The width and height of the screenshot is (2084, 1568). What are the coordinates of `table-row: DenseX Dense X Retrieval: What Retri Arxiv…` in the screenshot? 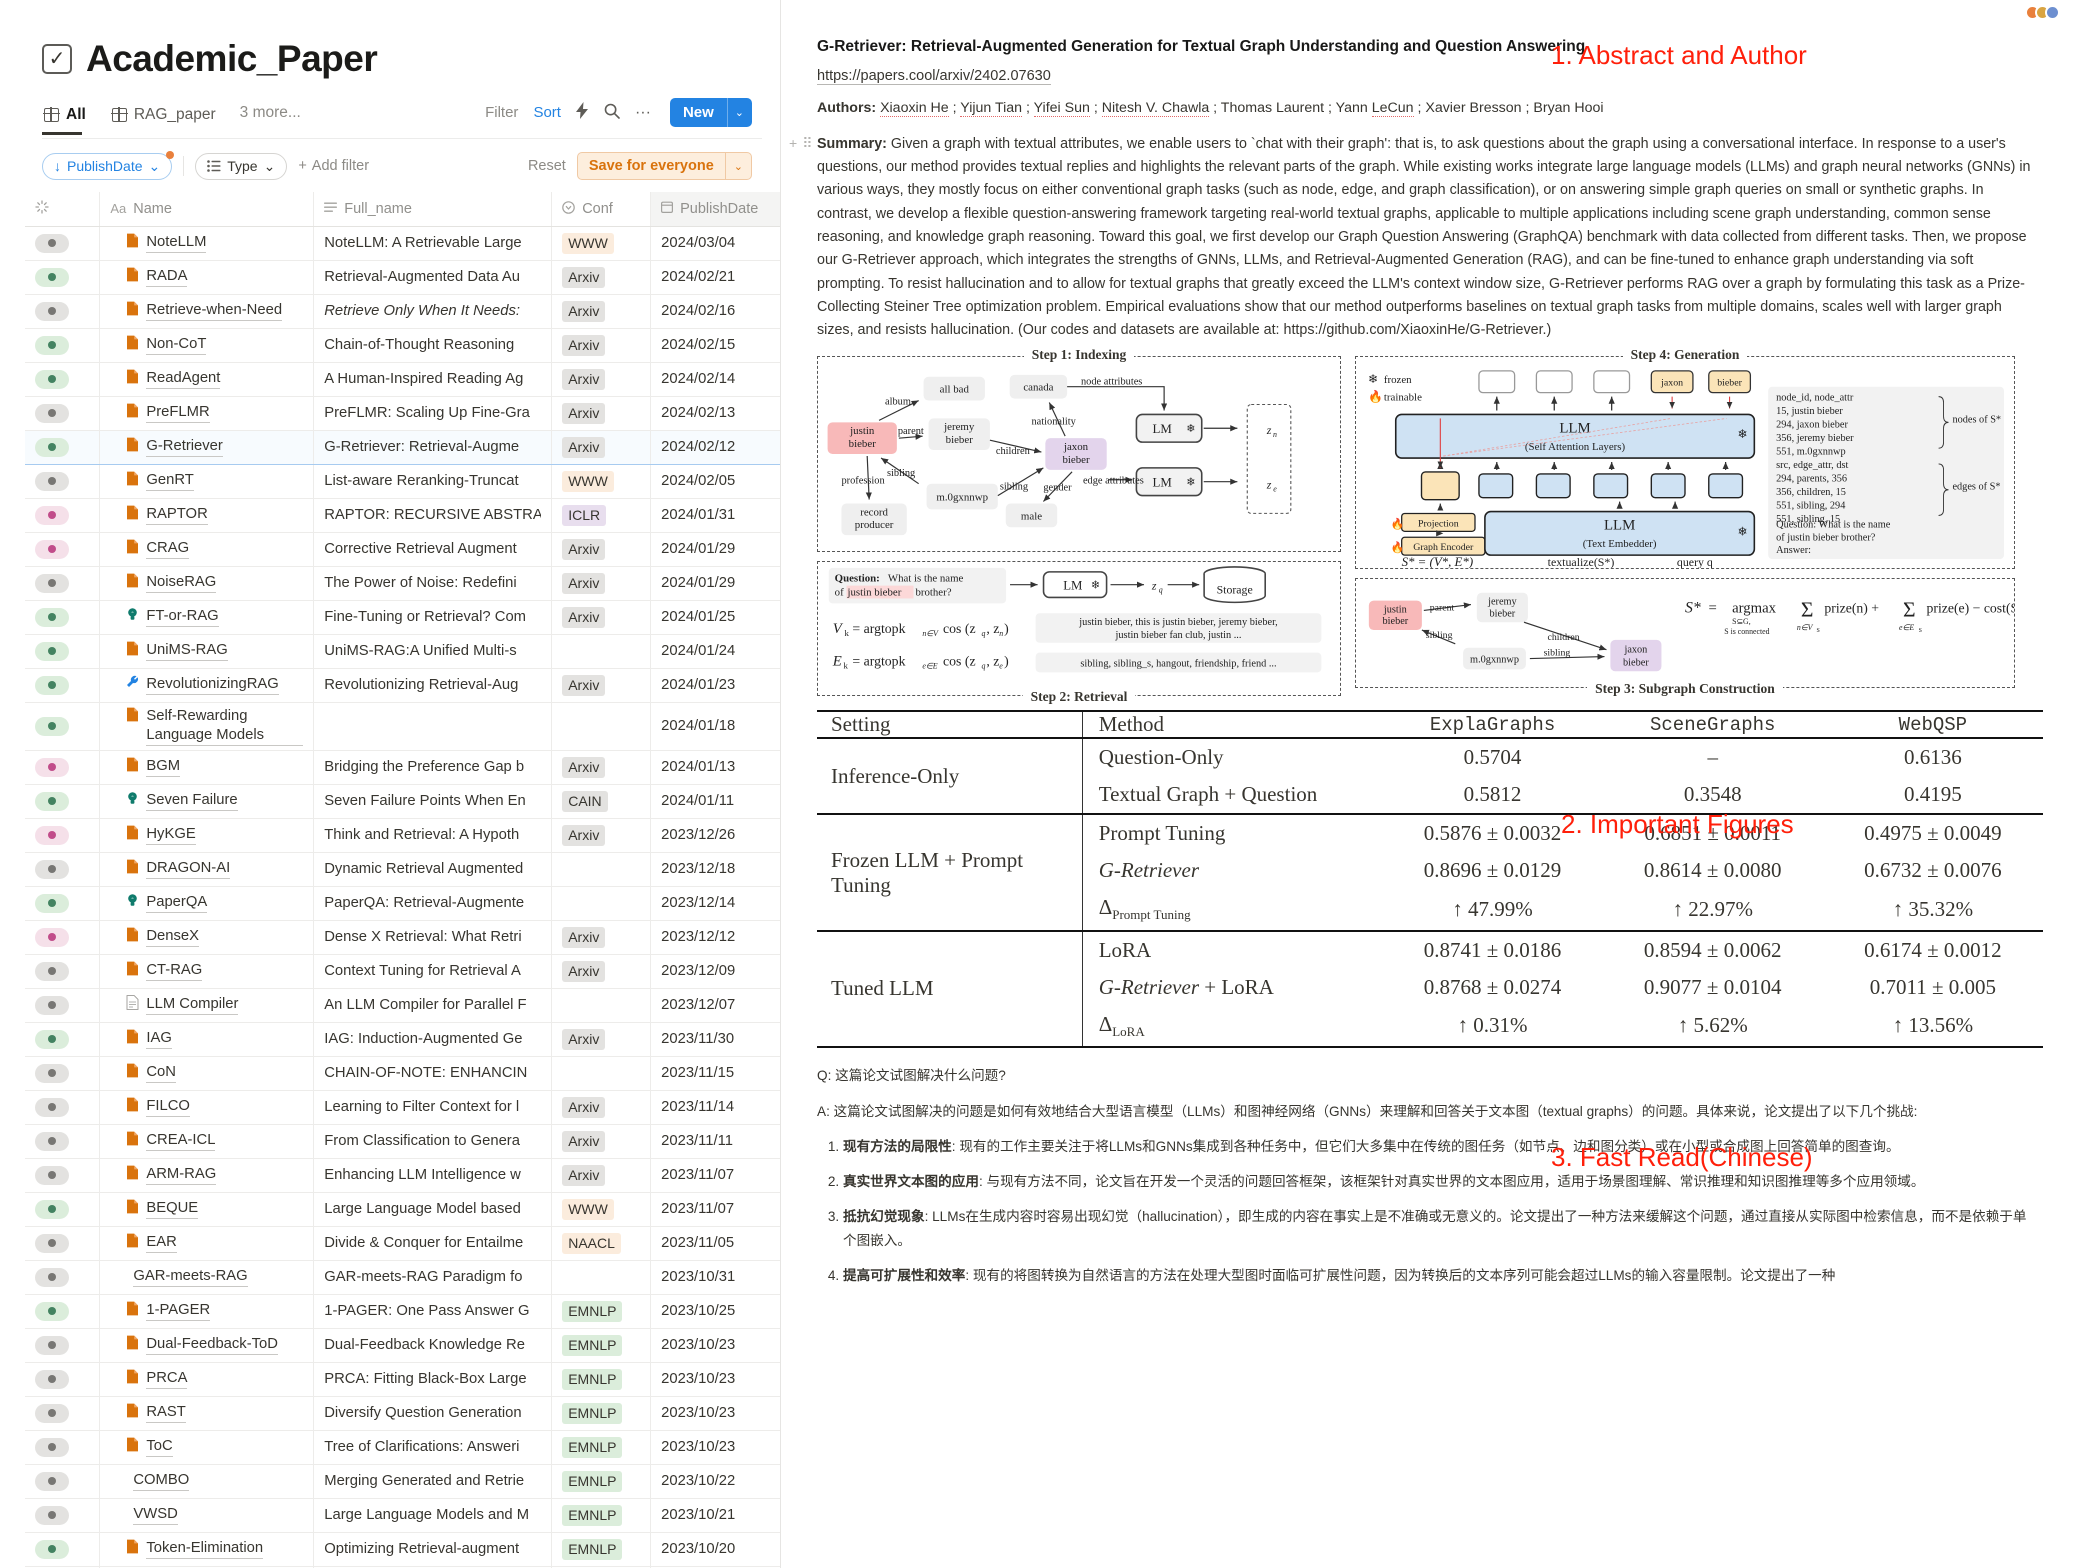 It's located at (402, 937).